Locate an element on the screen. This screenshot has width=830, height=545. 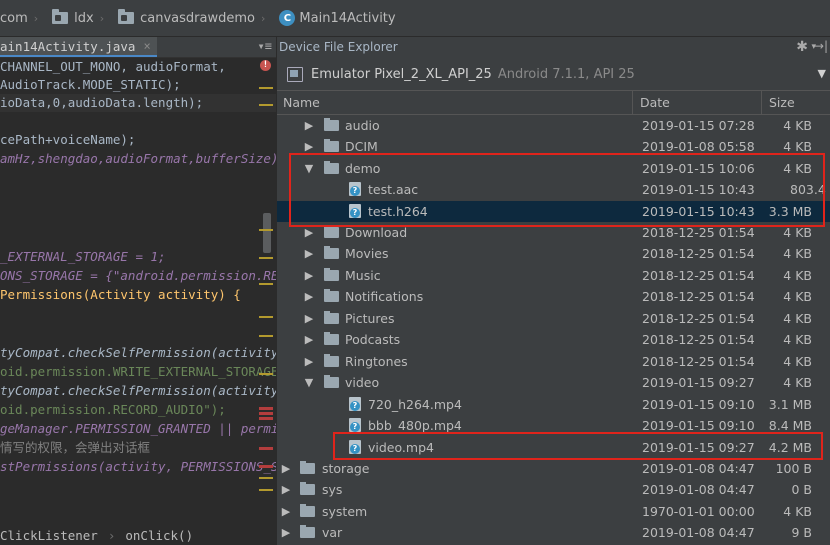
method-breadcrumb-method: onClick() is located at coordinates (159, 535).